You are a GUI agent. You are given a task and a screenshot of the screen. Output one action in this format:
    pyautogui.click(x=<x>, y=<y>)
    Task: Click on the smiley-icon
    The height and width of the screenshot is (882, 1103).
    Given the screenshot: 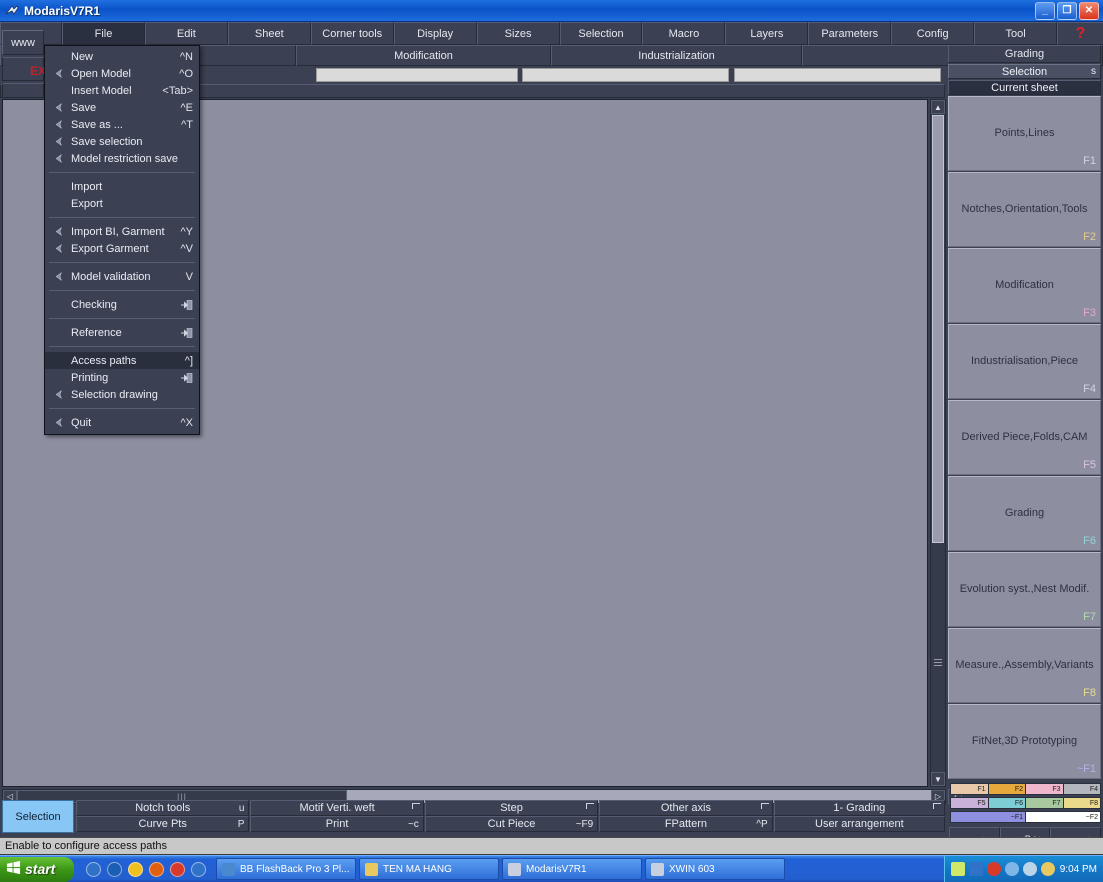 What is the action you would take?
    pyautogui.click(x=135, y=869)
    